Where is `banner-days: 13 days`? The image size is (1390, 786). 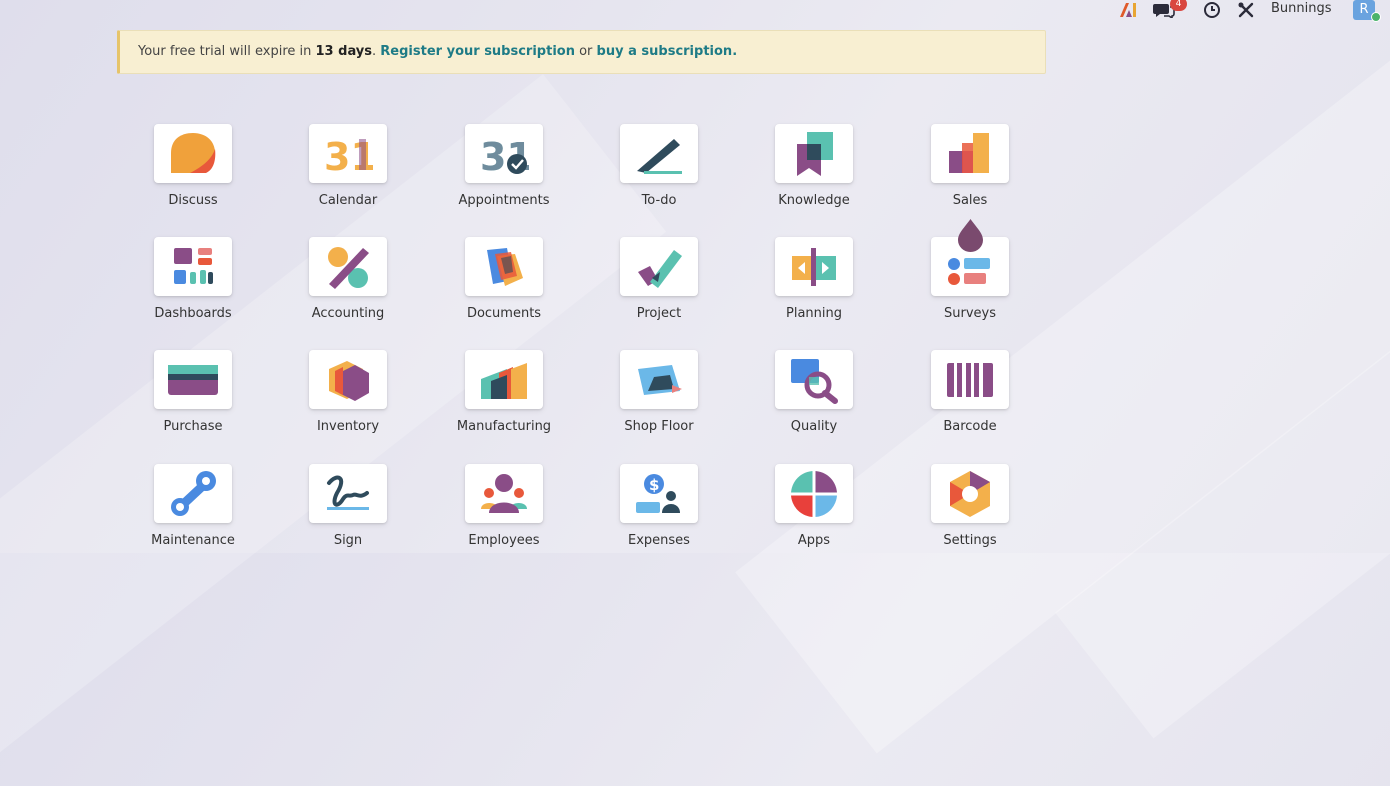
banner-days: 13 days is located at coordinates (344, 51).